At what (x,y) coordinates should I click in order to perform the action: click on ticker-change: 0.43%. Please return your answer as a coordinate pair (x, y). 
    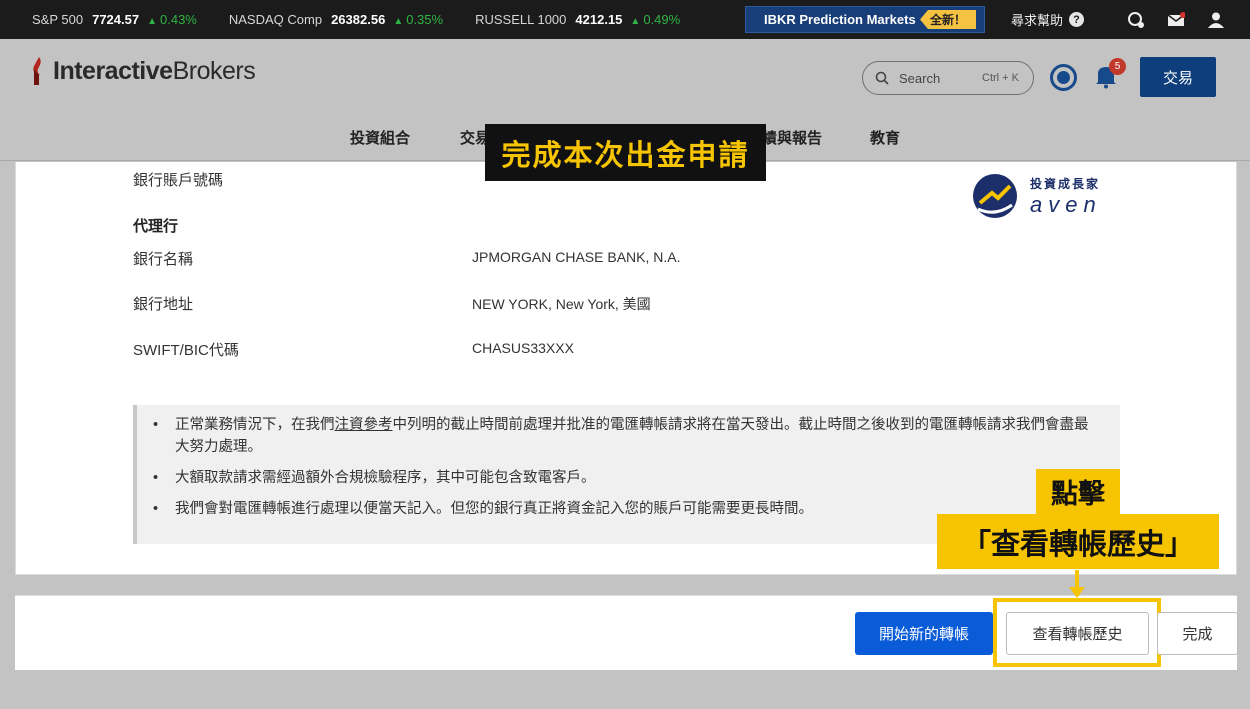
    Looking at the image, I should click on (172, 19).